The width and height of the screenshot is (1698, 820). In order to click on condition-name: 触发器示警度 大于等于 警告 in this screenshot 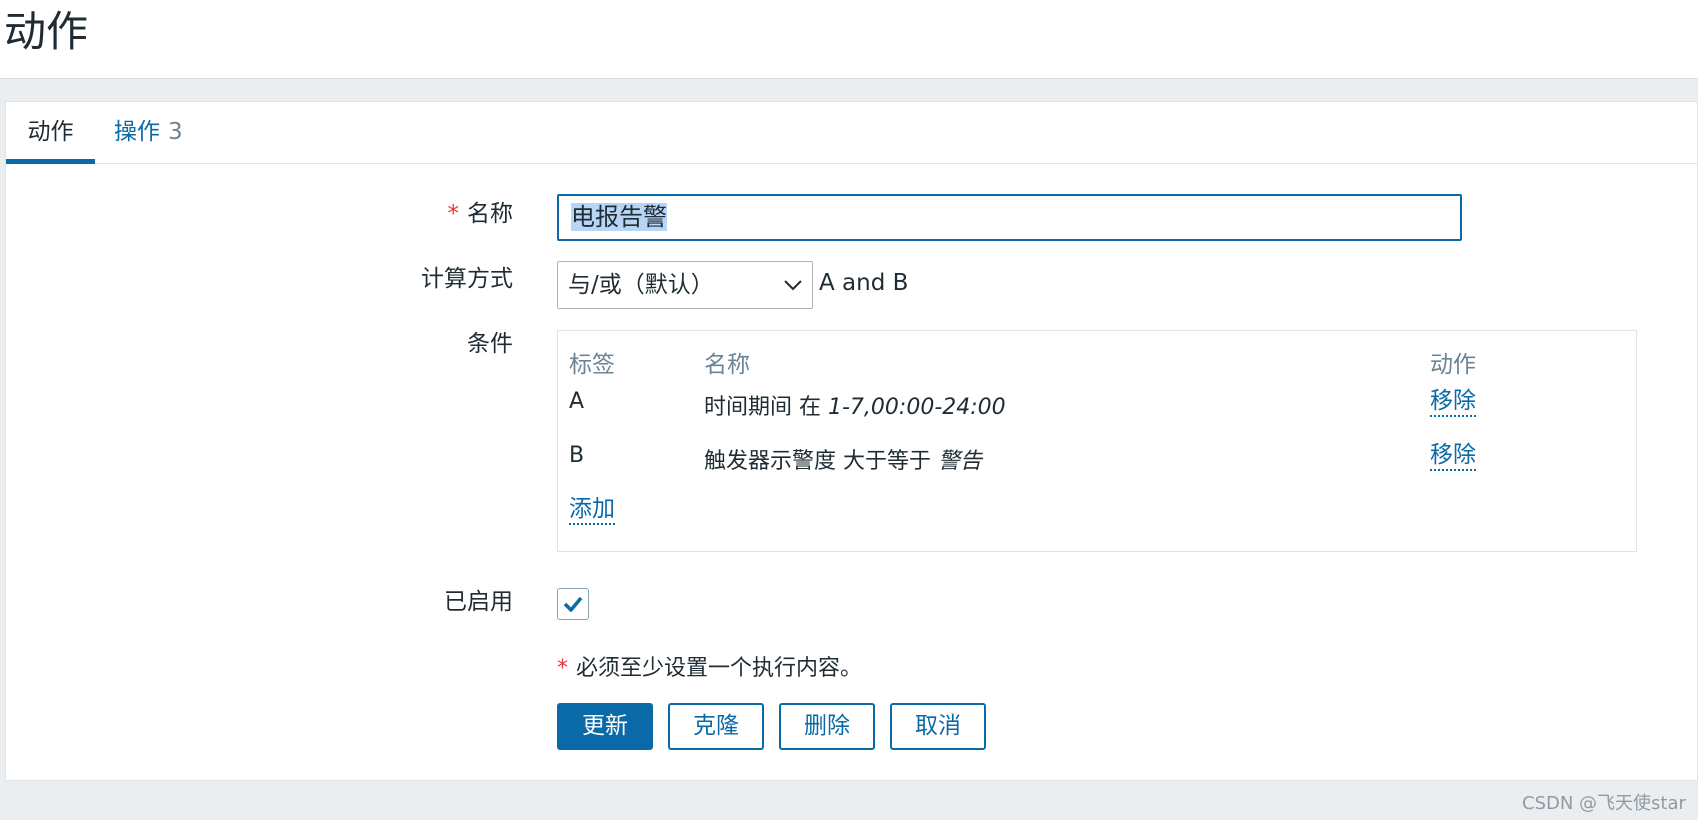, I will do `click(843, 459)`.